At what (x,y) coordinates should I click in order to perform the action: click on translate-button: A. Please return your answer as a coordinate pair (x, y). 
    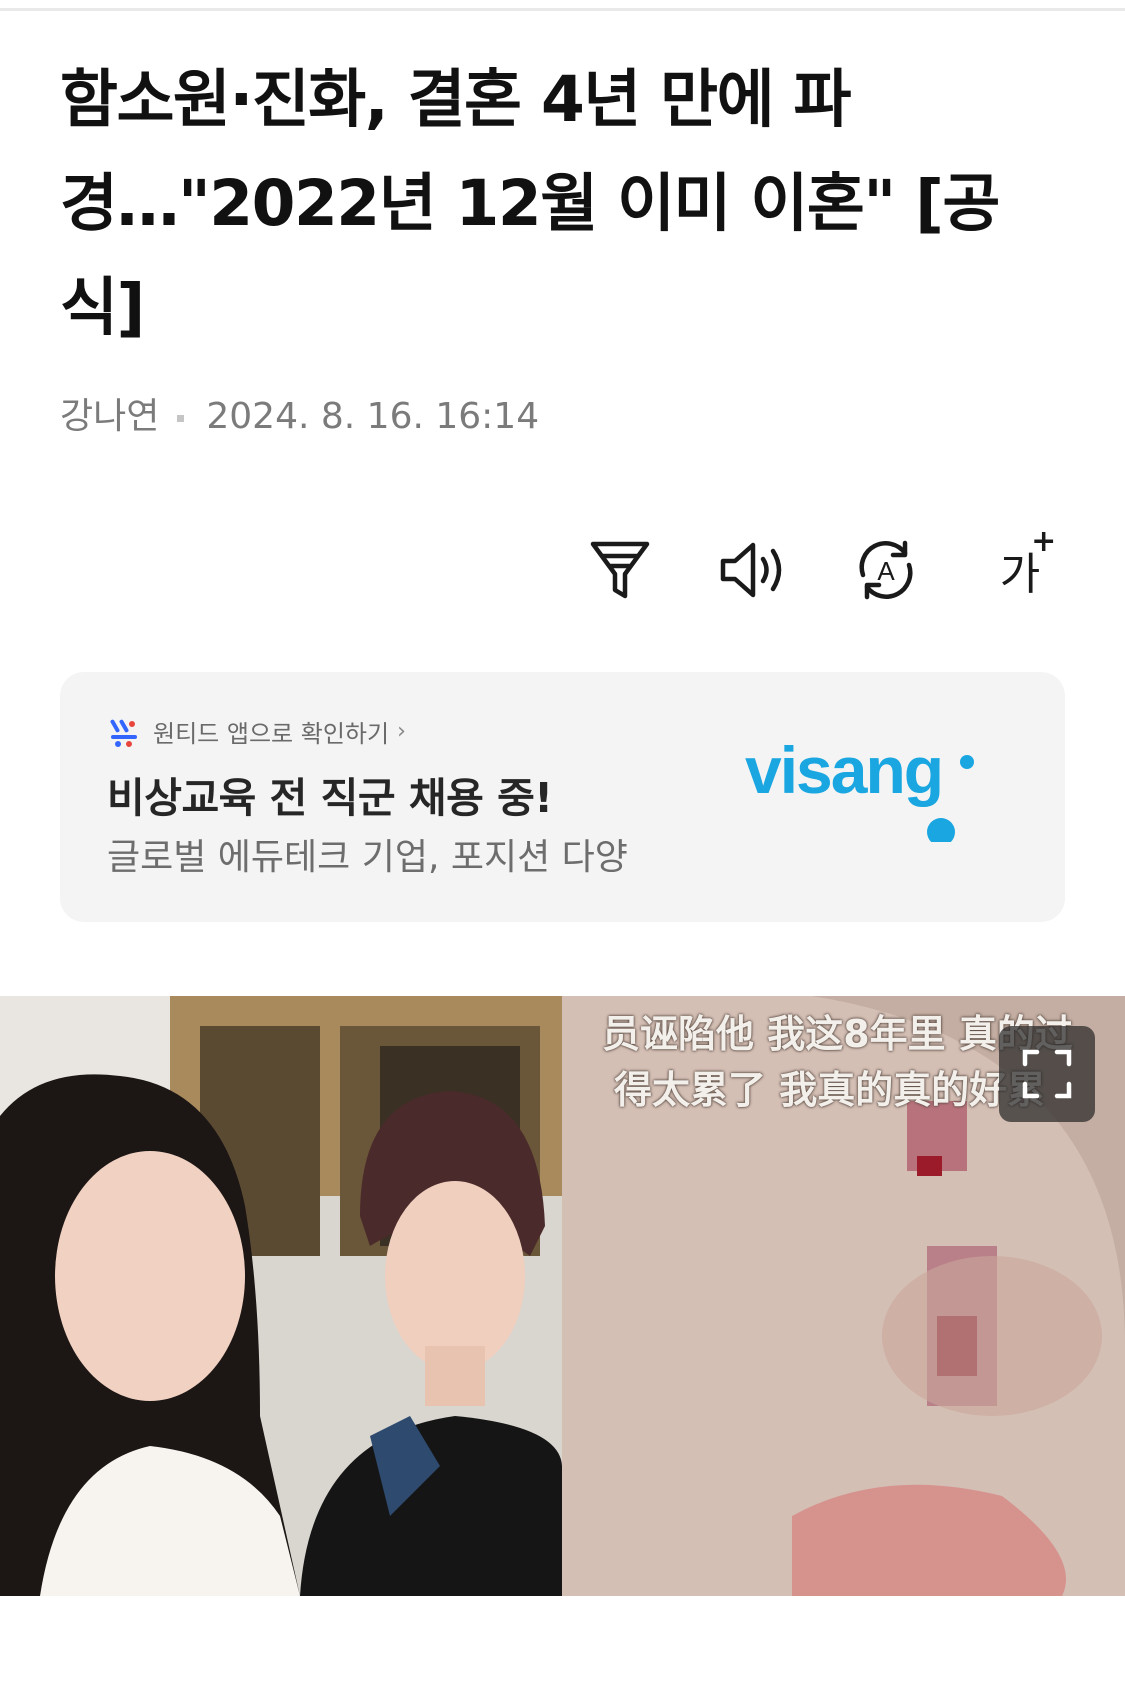
    Looking at the image, I should click on (886, 570).